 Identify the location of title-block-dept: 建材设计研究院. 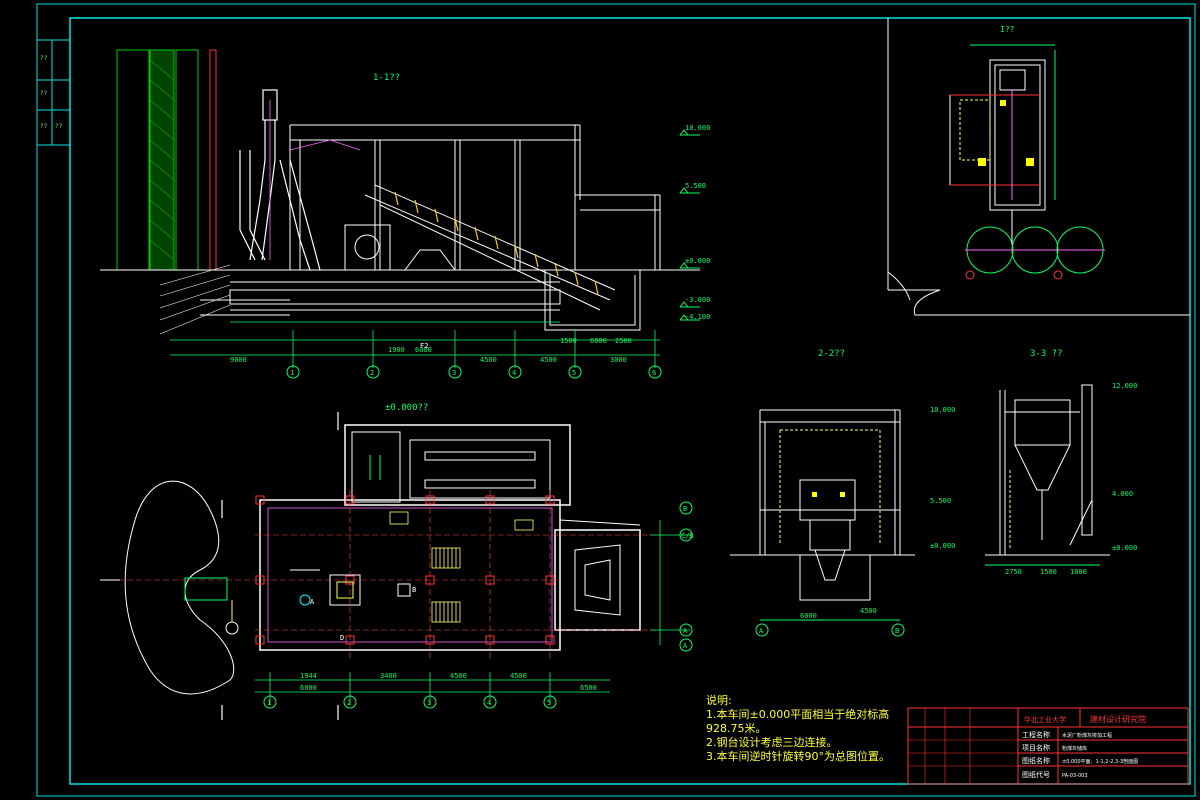
(1118, 719).